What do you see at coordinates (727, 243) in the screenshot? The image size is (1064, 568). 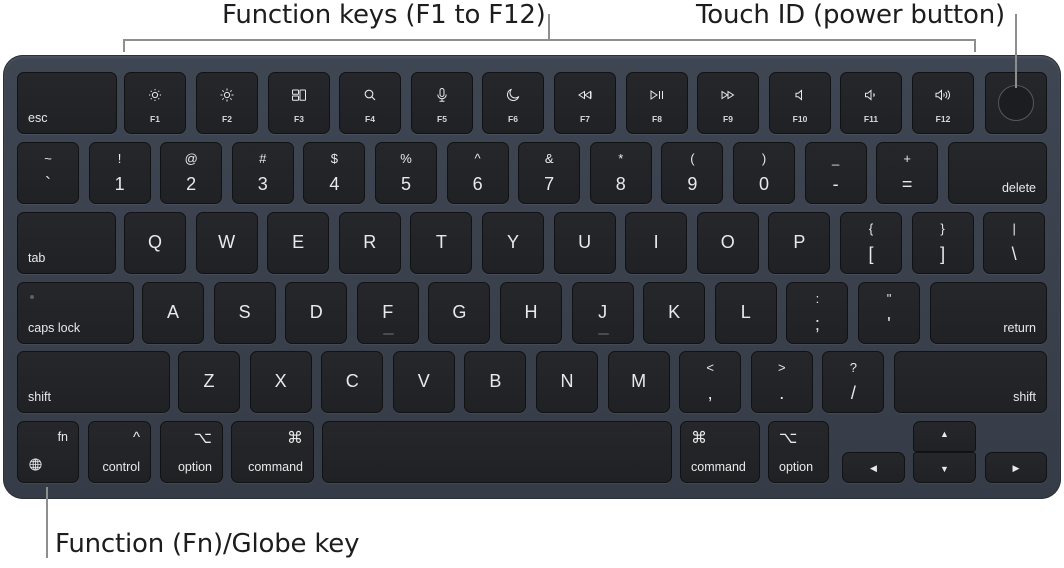 I see `key-o: O` at bounding box center [727, 243].